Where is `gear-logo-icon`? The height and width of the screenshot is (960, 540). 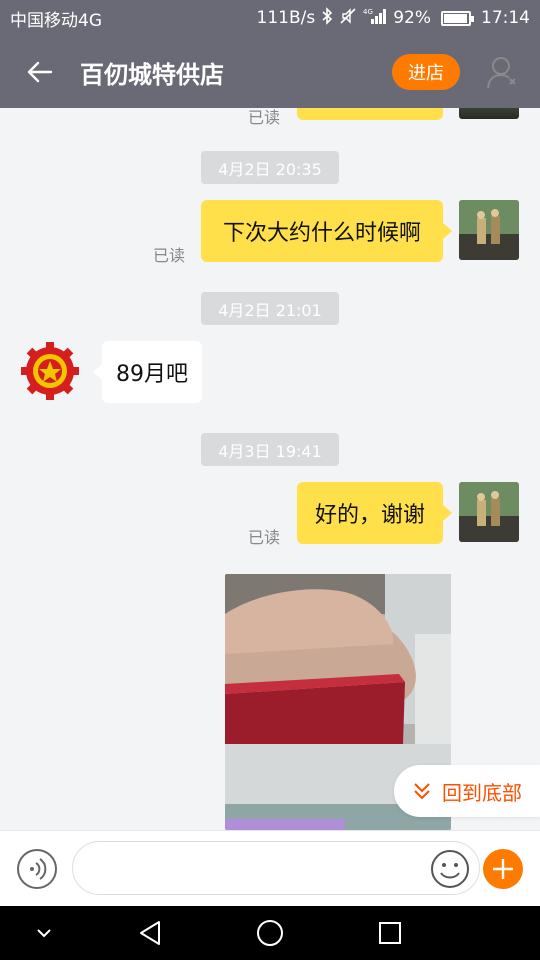
gear-logo-icon is located at coordinates (50, 371).